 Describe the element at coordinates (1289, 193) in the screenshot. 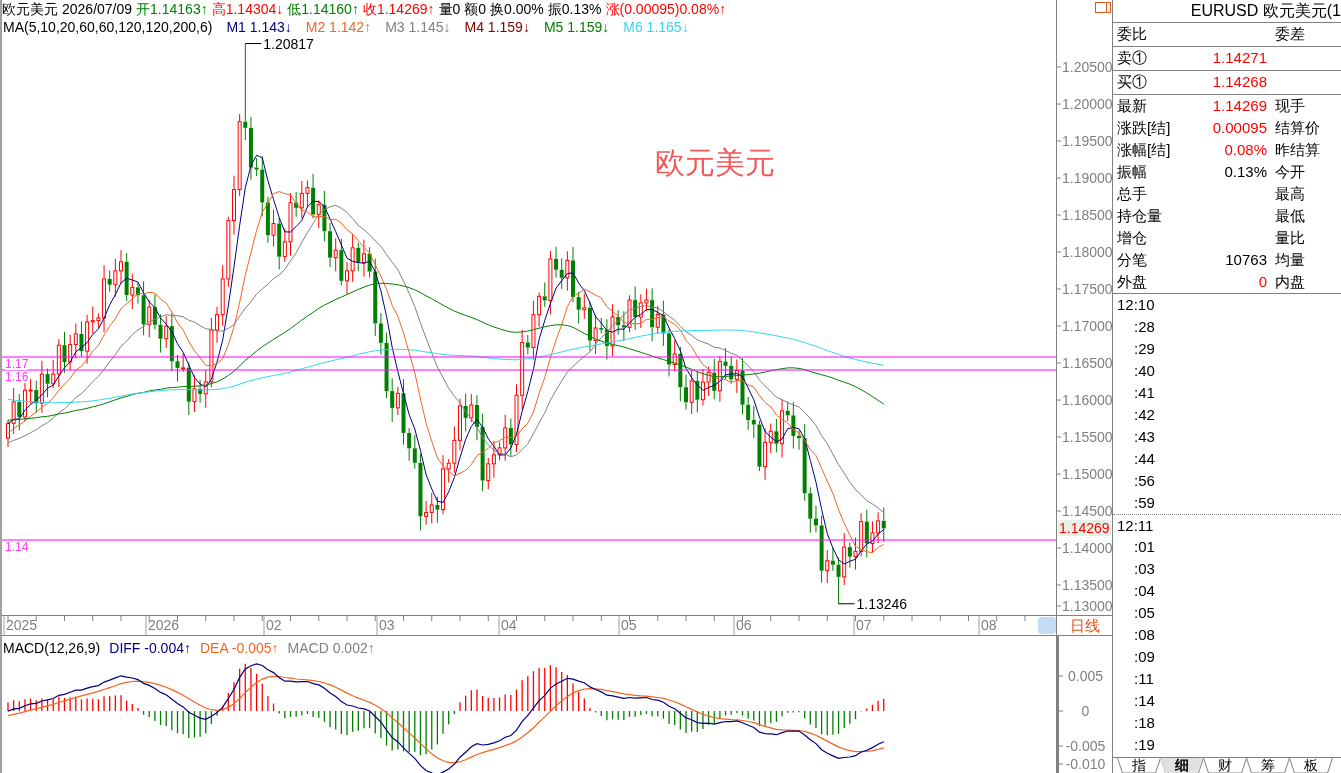

I see `field-label: 最高` at that location.